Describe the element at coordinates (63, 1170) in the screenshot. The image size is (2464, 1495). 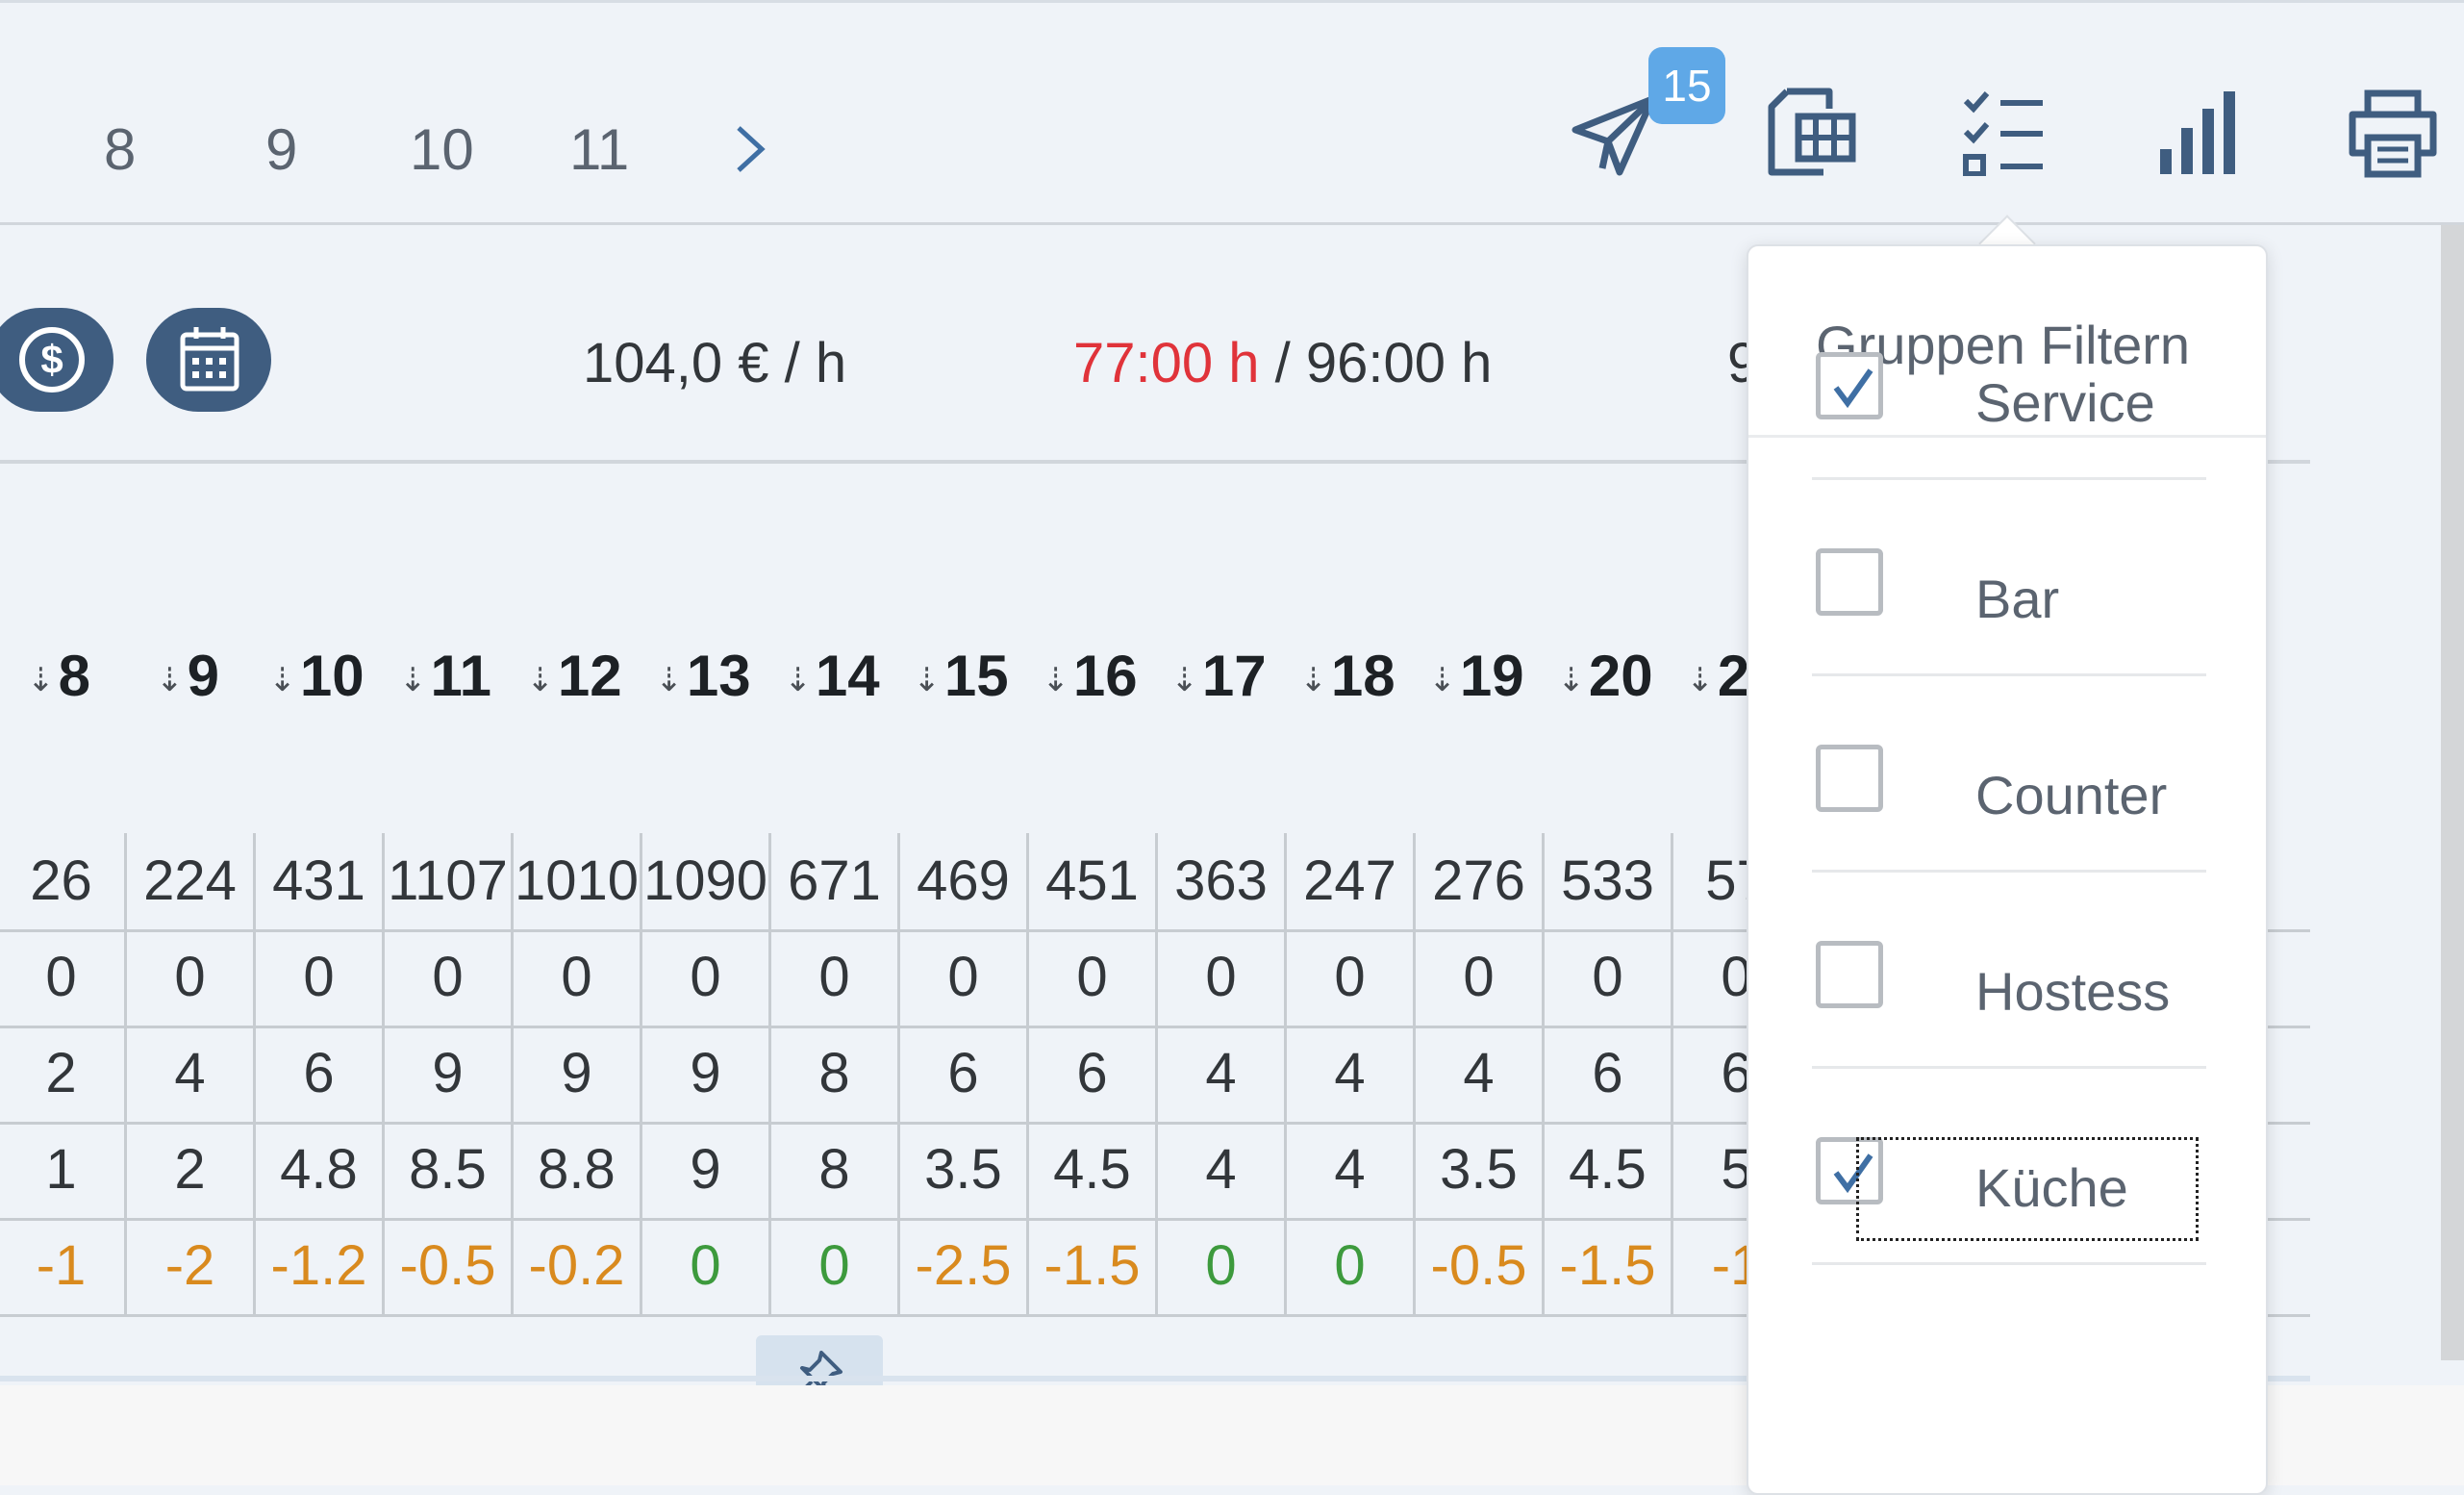
I see `table-cell: 1` at that location.